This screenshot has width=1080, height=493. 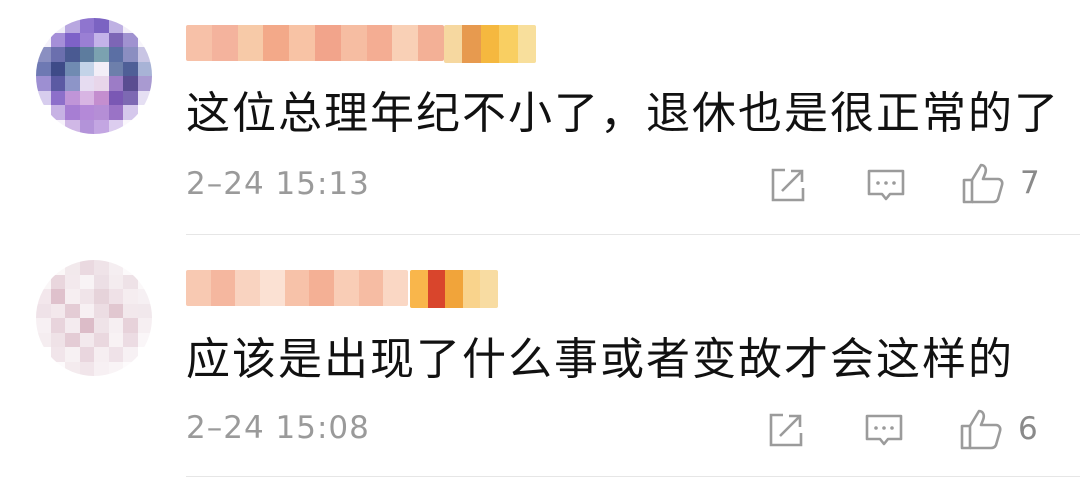 I want to click on like-button: 7, so click(x=1000, y=183).